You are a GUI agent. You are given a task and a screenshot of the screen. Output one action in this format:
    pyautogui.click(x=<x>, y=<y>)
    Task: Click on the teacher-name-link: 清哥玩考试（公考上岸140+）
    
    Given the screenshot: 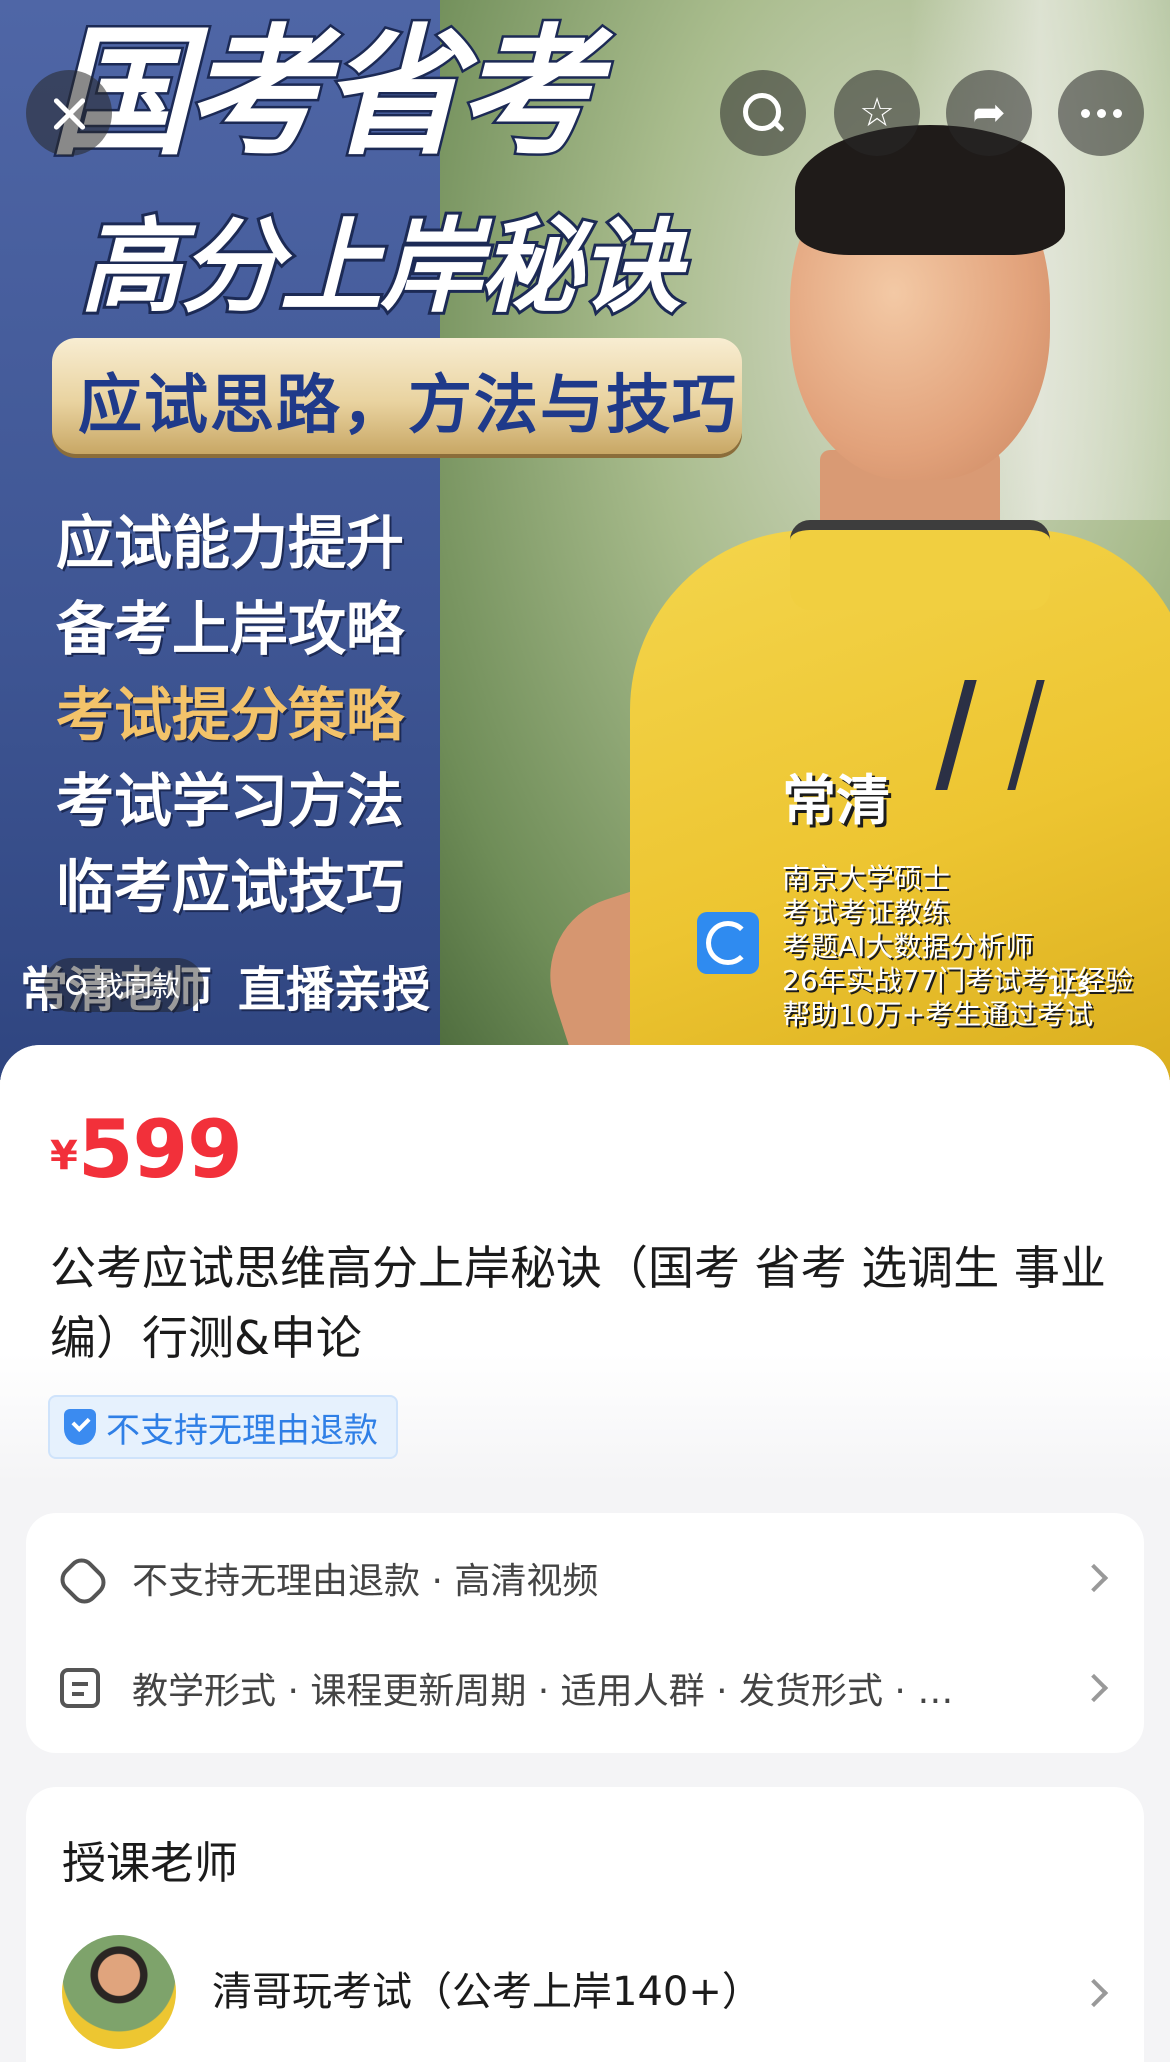 What is the action you would take?
    pyautogui.click(x=487, y=1988)
    